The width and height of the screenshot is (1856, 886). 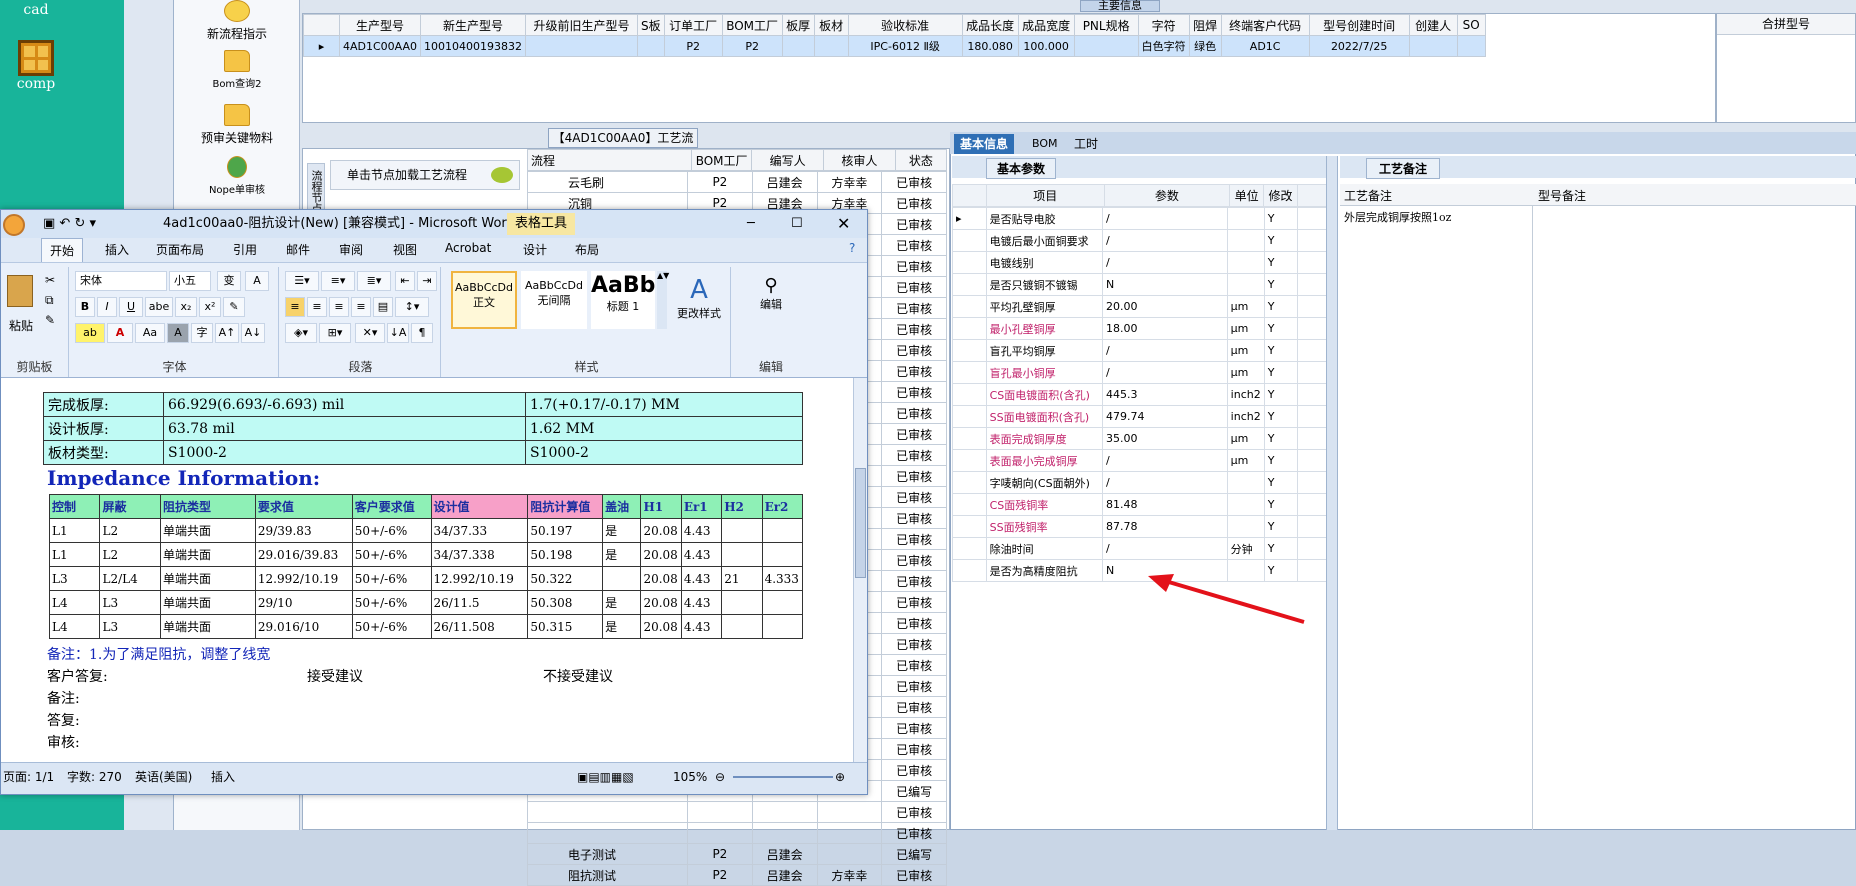 I want to click on param-row: 字唛朝向(CS面朝外) / Y, so click(x=1140, y=482).